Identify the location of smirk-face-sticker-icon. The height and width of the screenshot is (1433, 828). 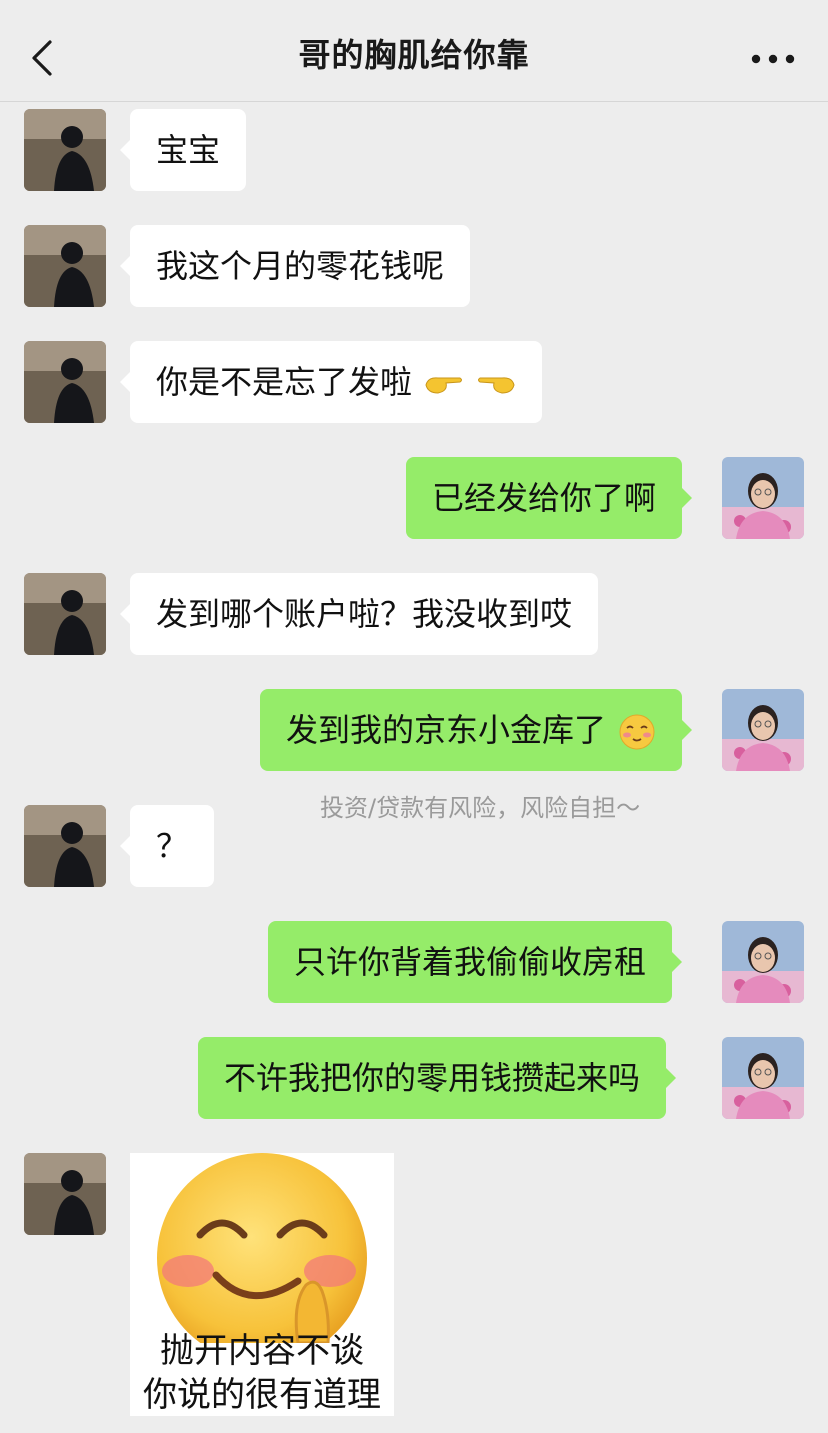
(262, 1248).